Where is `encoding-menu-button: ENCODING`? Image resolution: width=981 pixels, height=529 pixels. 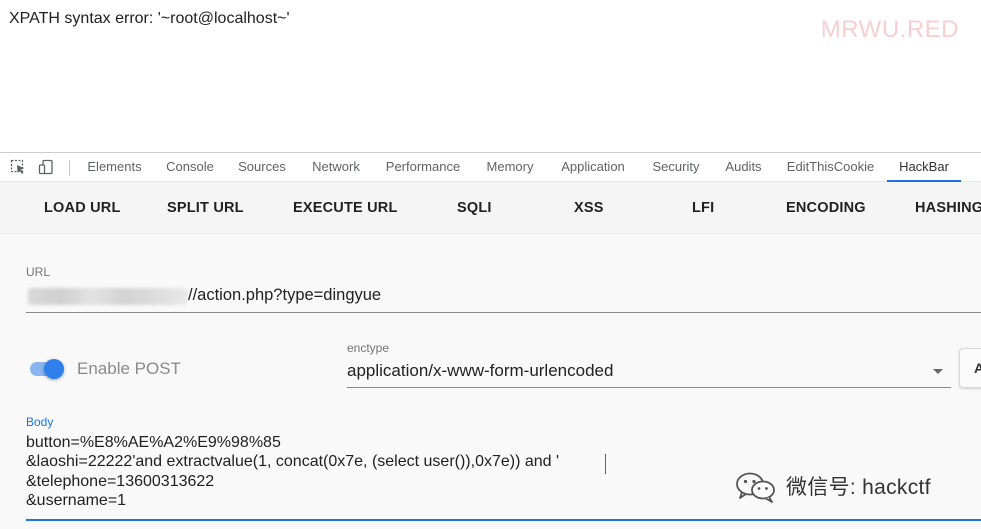 encoding-menu-button: ENCODING is located at coordinates (826, 208).